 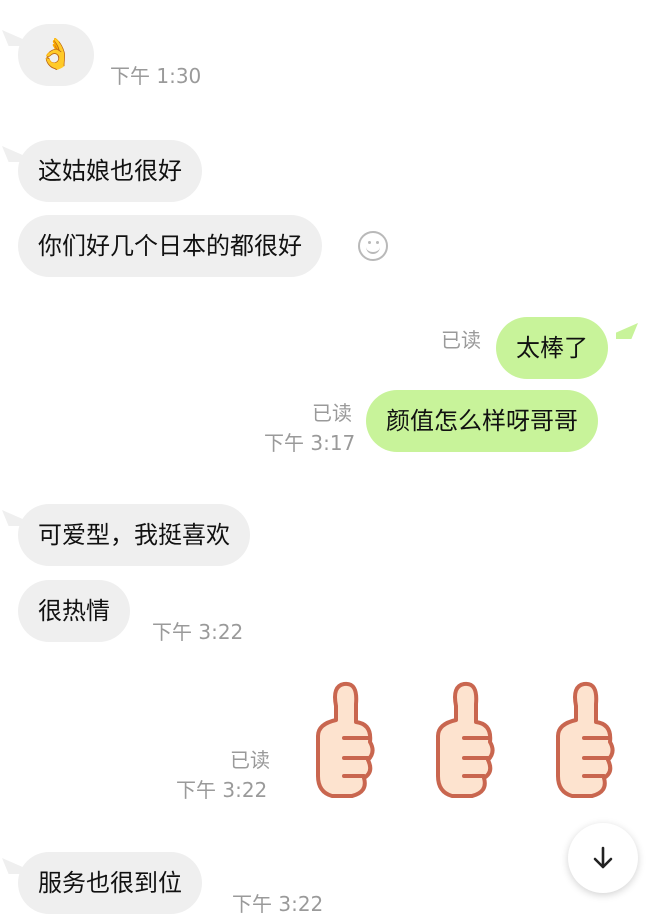 I want to click on bubble-tail, so click(x=627, y=331).